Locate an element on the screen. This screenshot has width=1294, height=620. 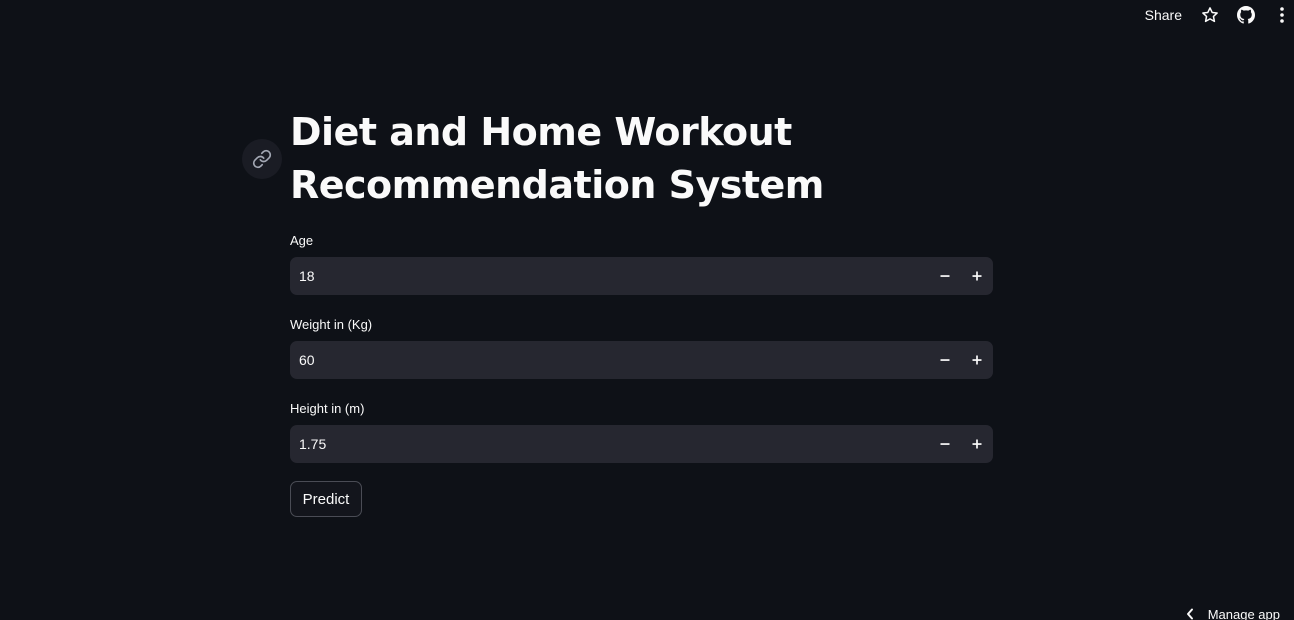
manage-app-button: Manage app is located at coordinates (1233, 612).